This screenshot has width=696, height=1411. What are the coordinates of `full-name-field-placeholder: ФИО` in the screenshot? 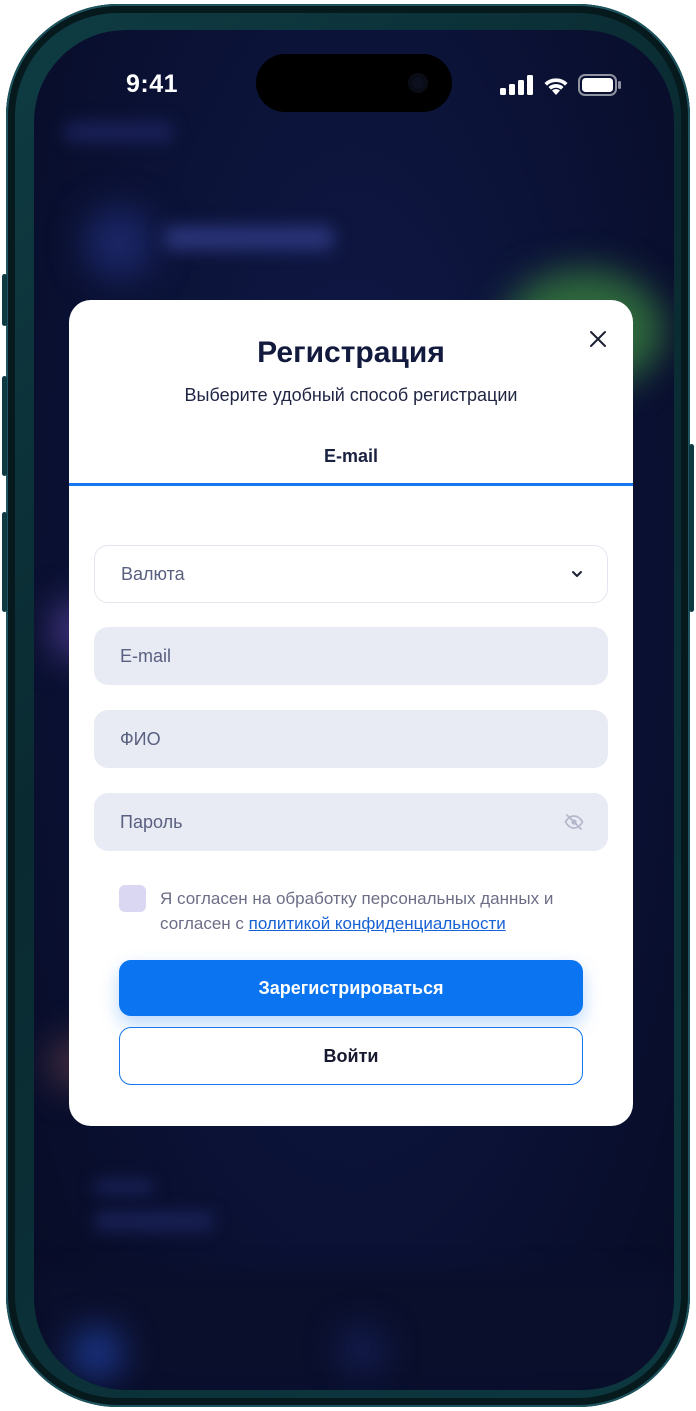 It's located at (140, 738).